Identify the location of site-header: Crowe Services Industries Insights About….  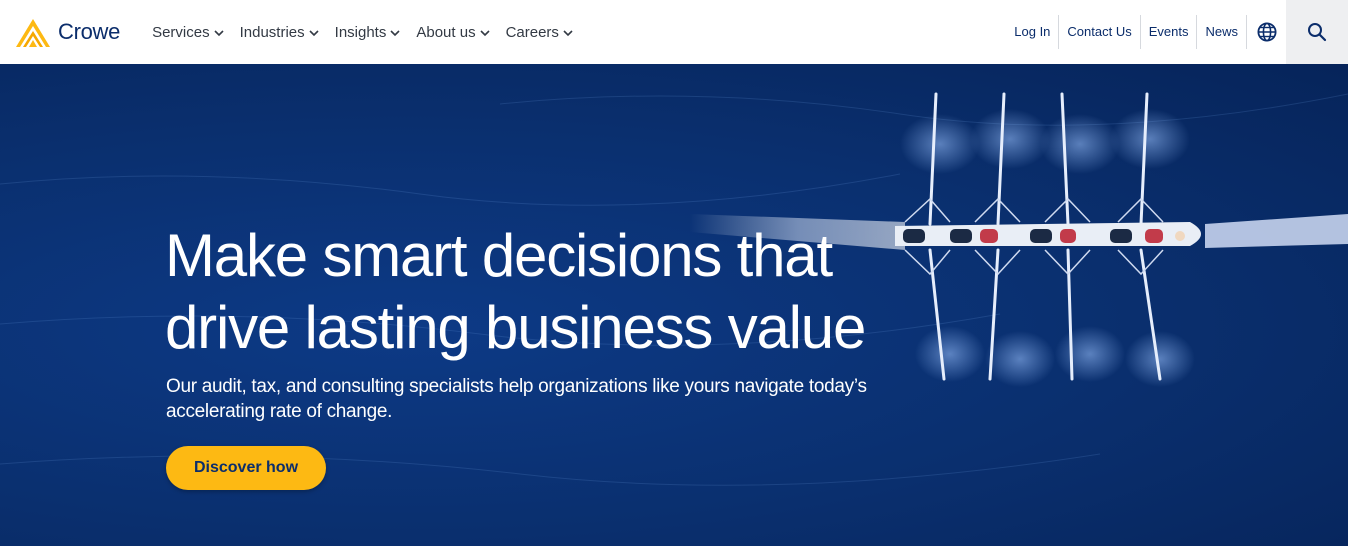
(674, 32).